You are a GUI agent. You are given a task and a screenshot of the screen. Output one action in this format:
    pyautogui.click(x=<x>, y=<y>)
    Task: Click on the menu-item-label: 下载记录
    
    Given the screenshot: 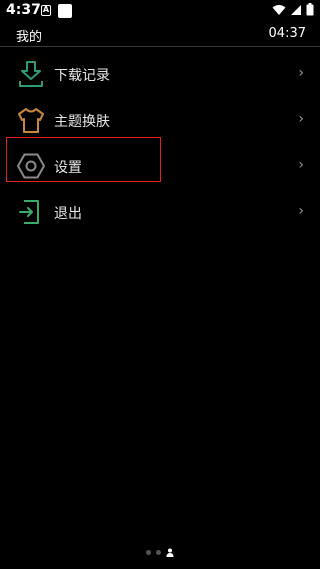 What is the action you would take?
    pyautogui.click(x=82, y=76)
    